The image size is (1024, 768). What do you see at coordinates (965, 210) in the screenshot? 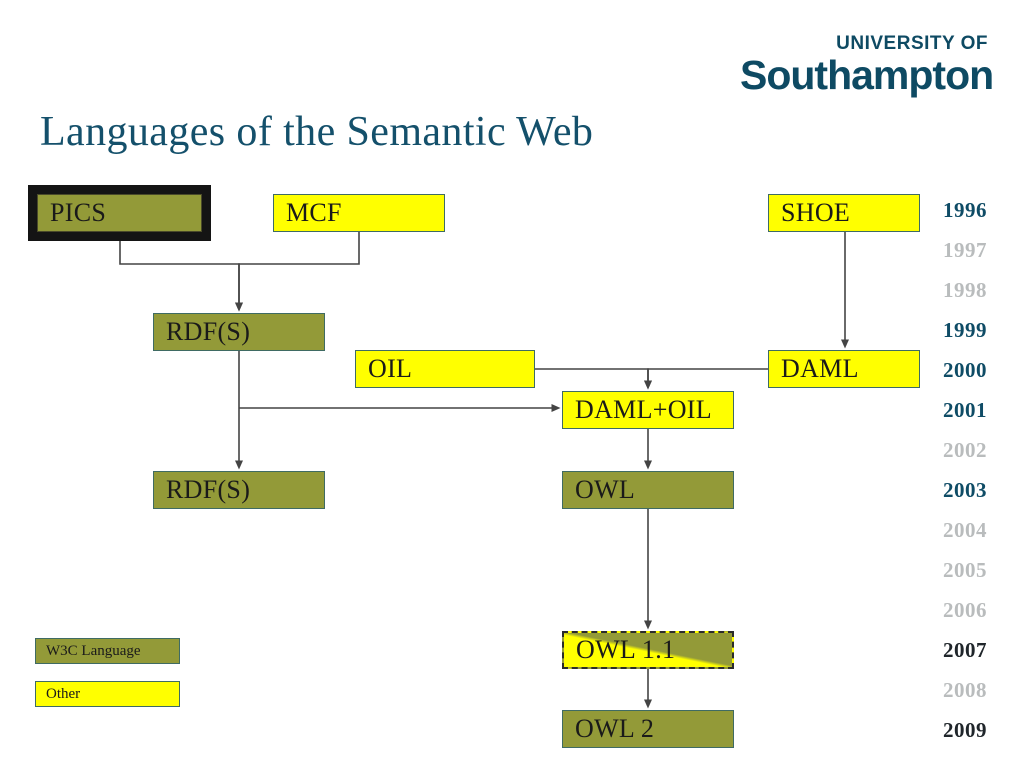
I see `year-label-1996: 1996` at bounding box center [965, 210].